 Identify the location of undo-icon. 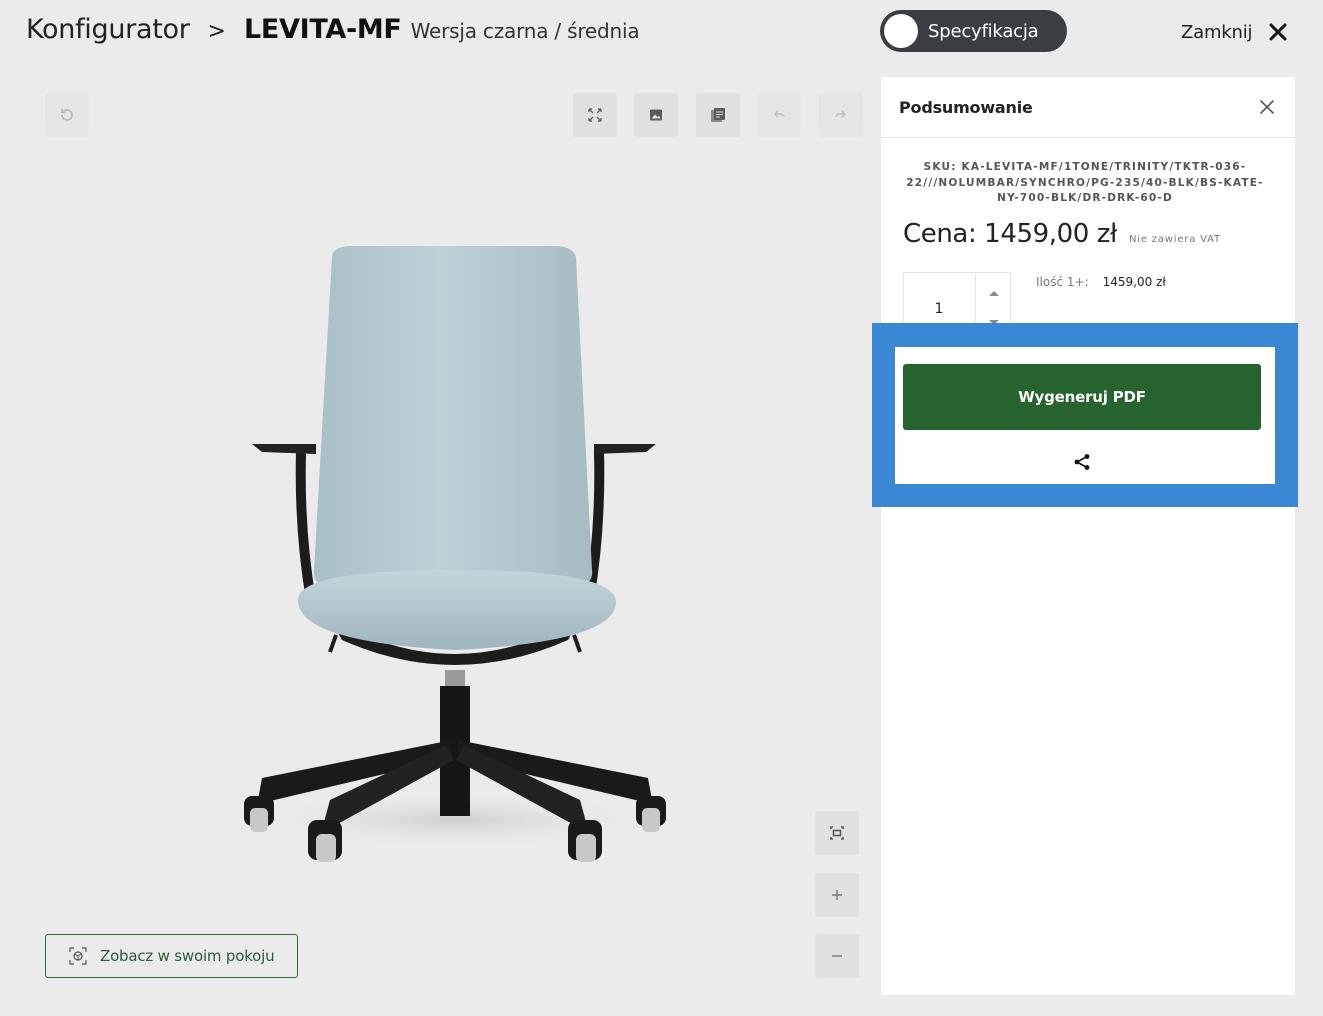
(779, 114).